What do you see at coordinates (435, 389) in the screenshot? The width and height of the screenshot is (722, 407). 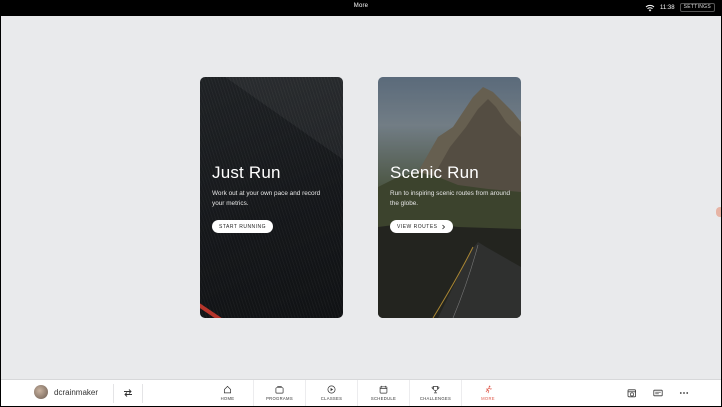 I see `trophy-icon` at bounding box center [435, 389].